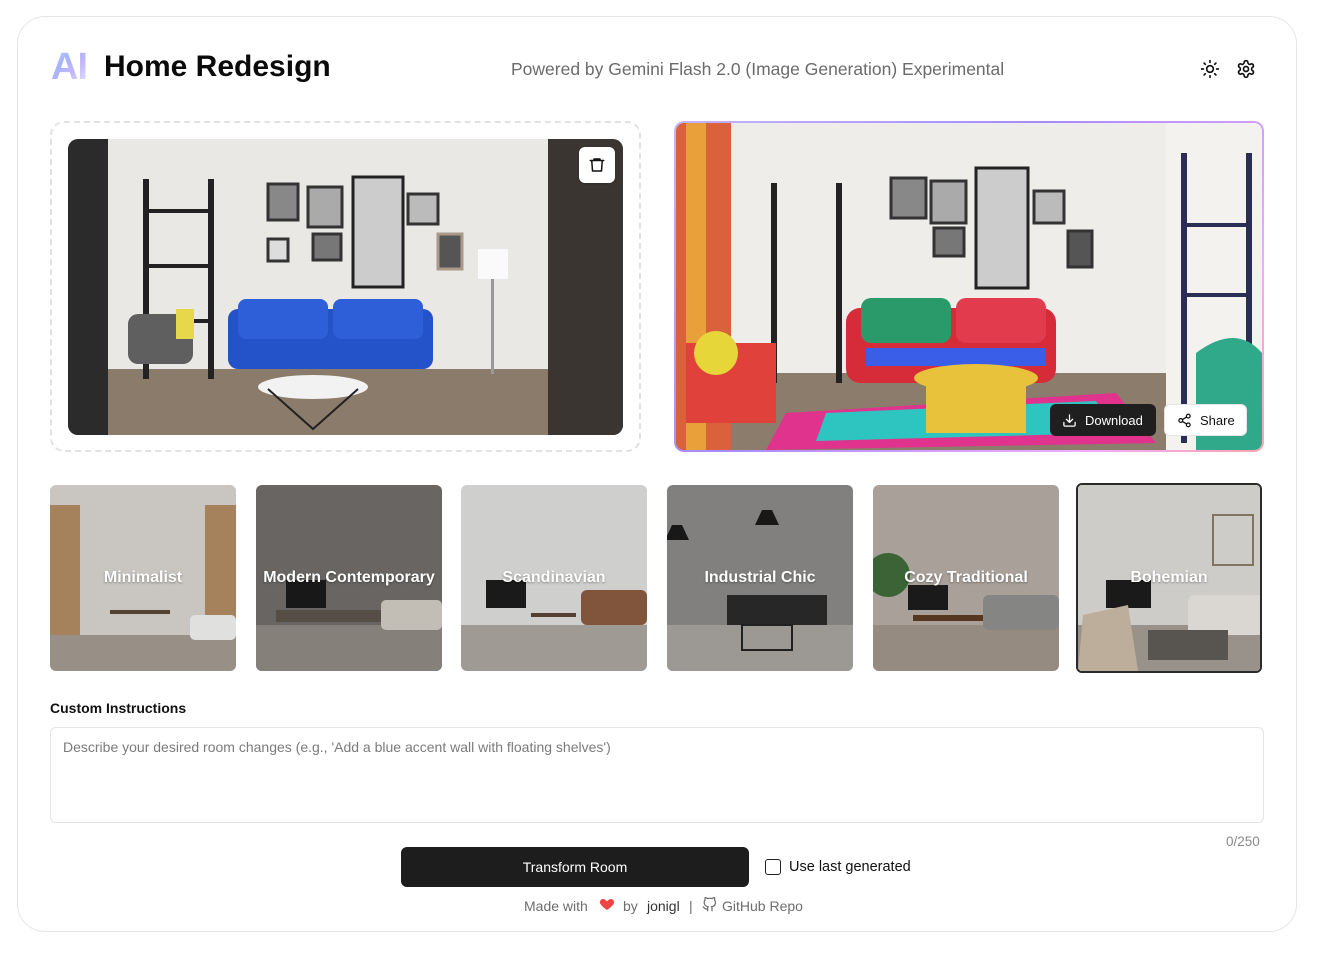 This screenshot has width=1319, height=953. I want to click on style-tile-bohemian: Bohemian, so click(1169, 578).